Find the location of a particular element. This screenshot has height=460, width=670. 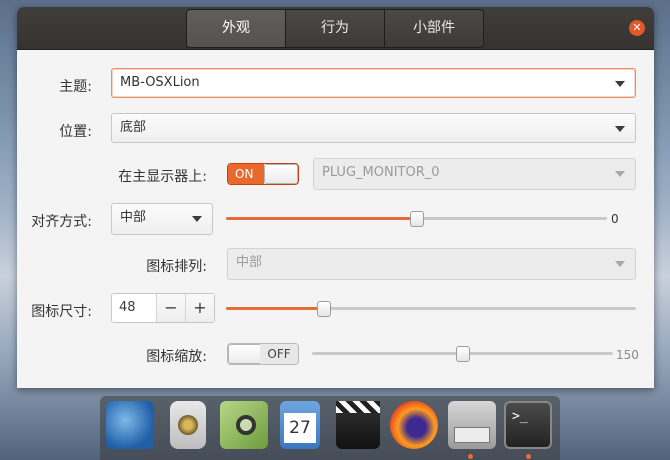

speaker-icon is located at coordinates (188, 425).